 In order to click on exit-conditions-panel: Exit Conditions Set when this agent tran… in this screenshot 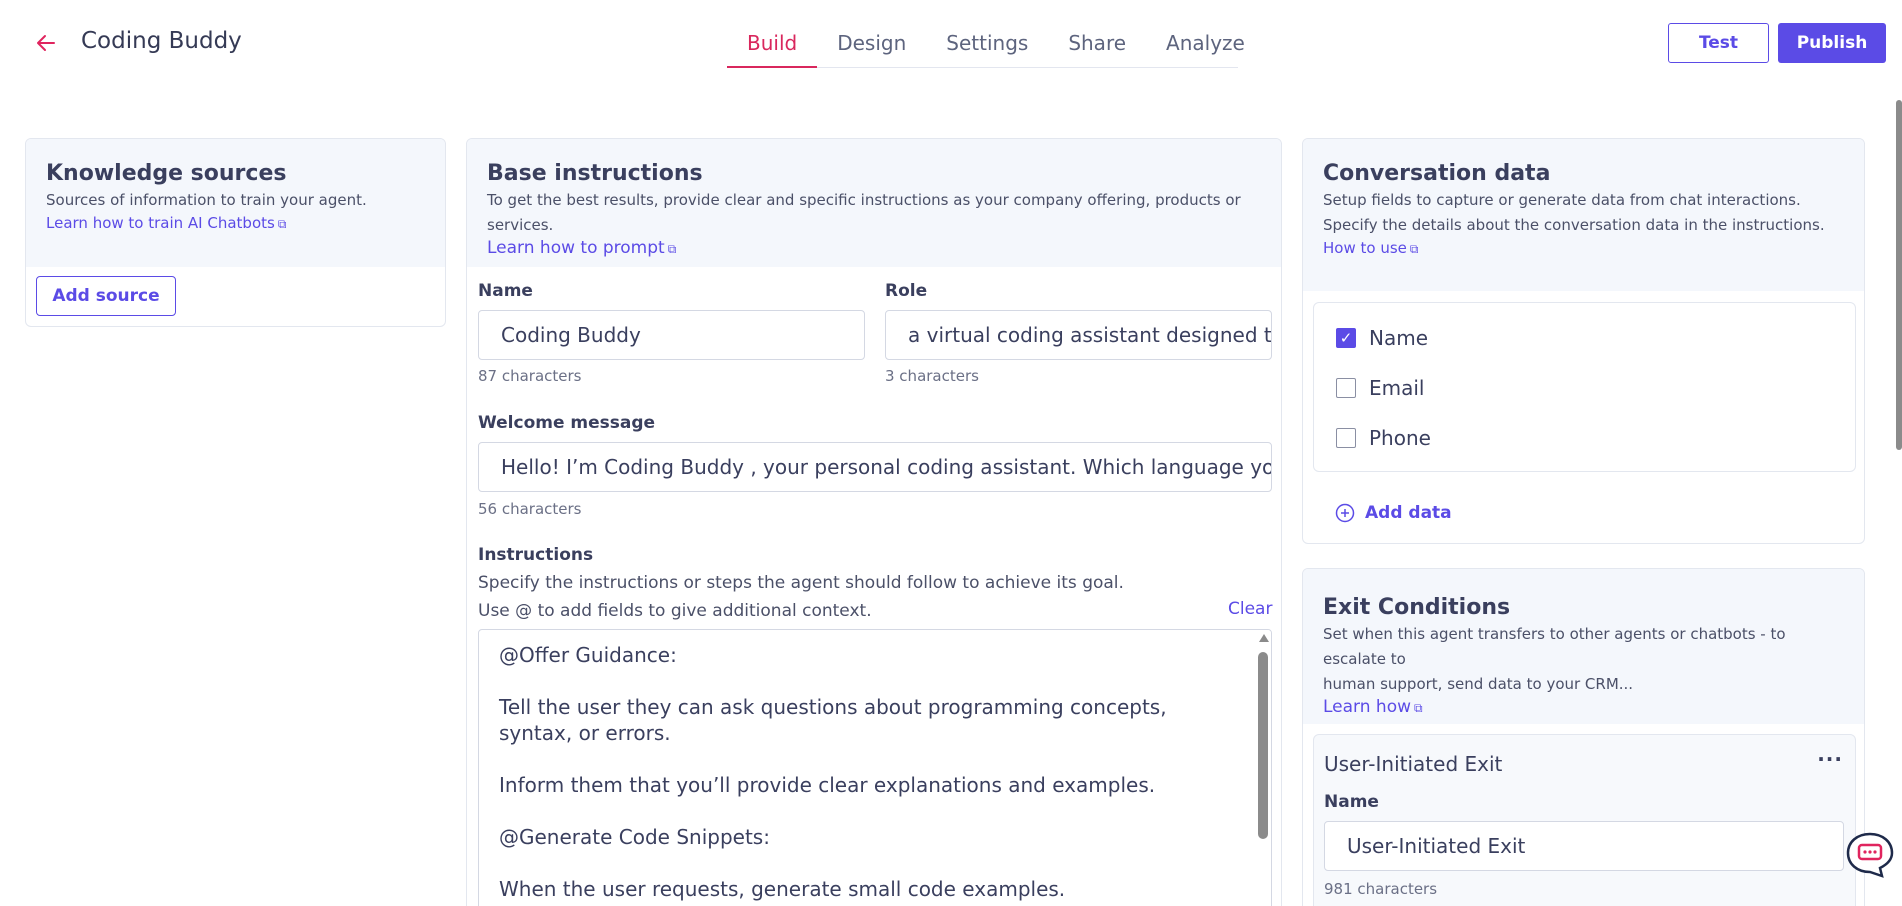, I will do `click(1583, 737)`.